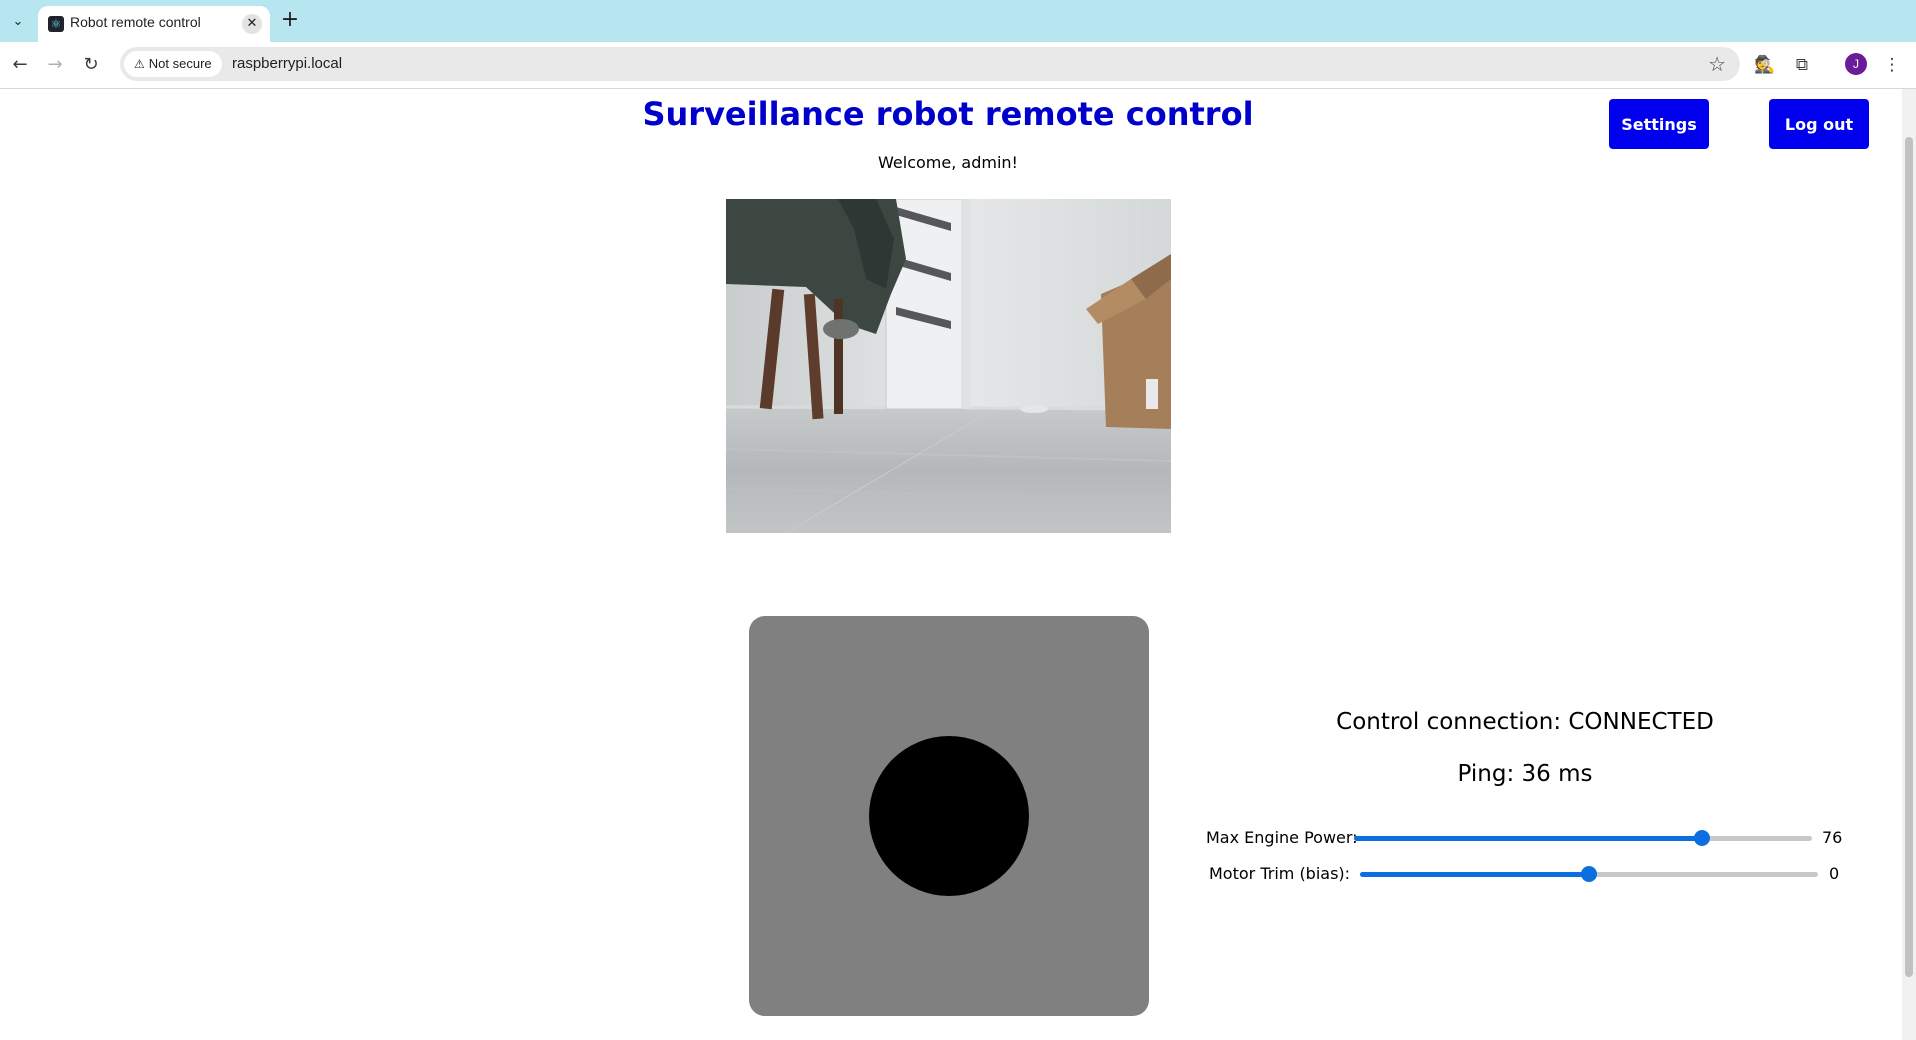  I want to click on camera-frame-image, so click(948, 366).